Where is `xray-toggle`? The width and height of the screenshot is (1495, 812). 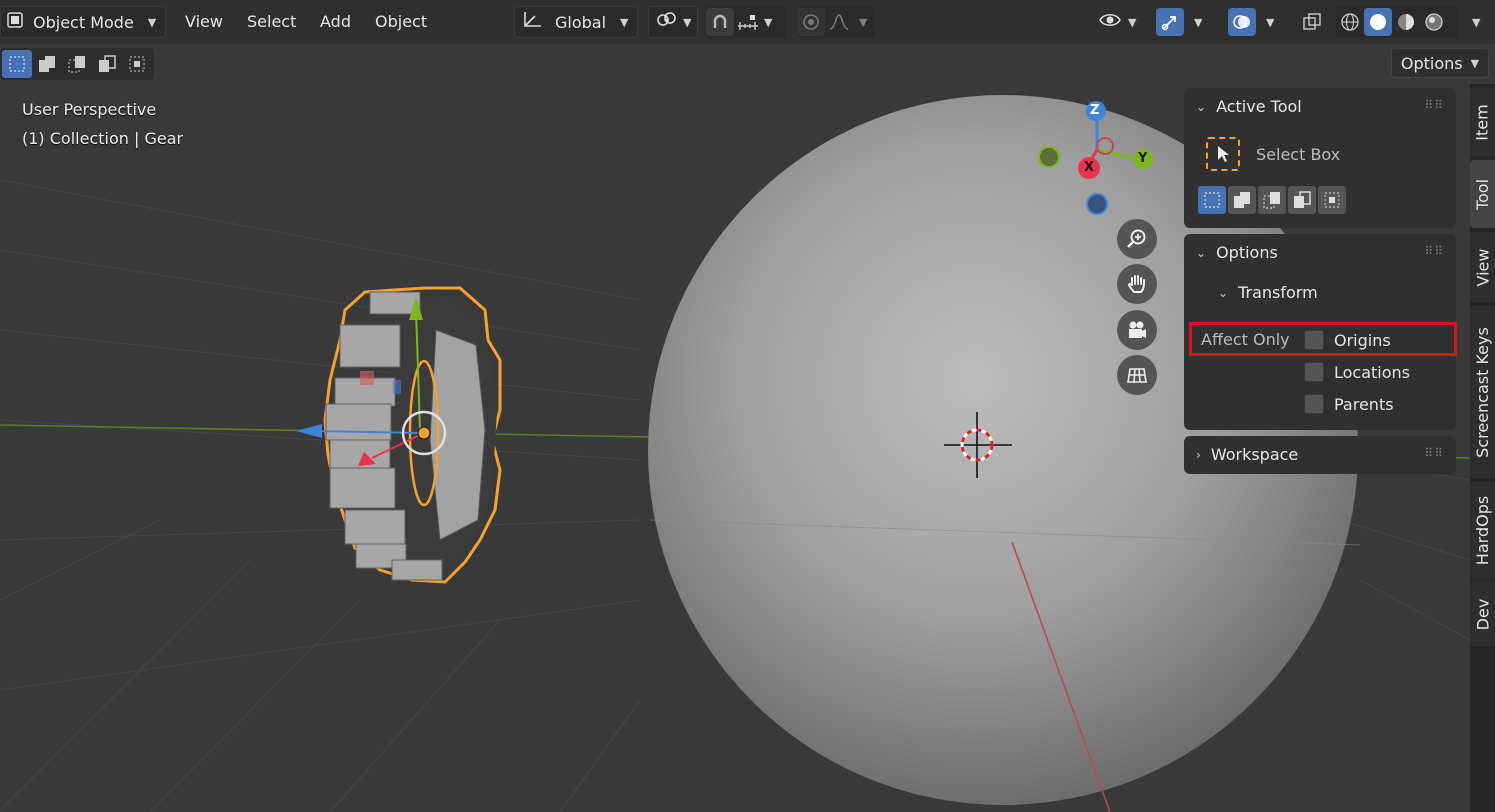 xray-toggle is located at coordinates (1312, 22).